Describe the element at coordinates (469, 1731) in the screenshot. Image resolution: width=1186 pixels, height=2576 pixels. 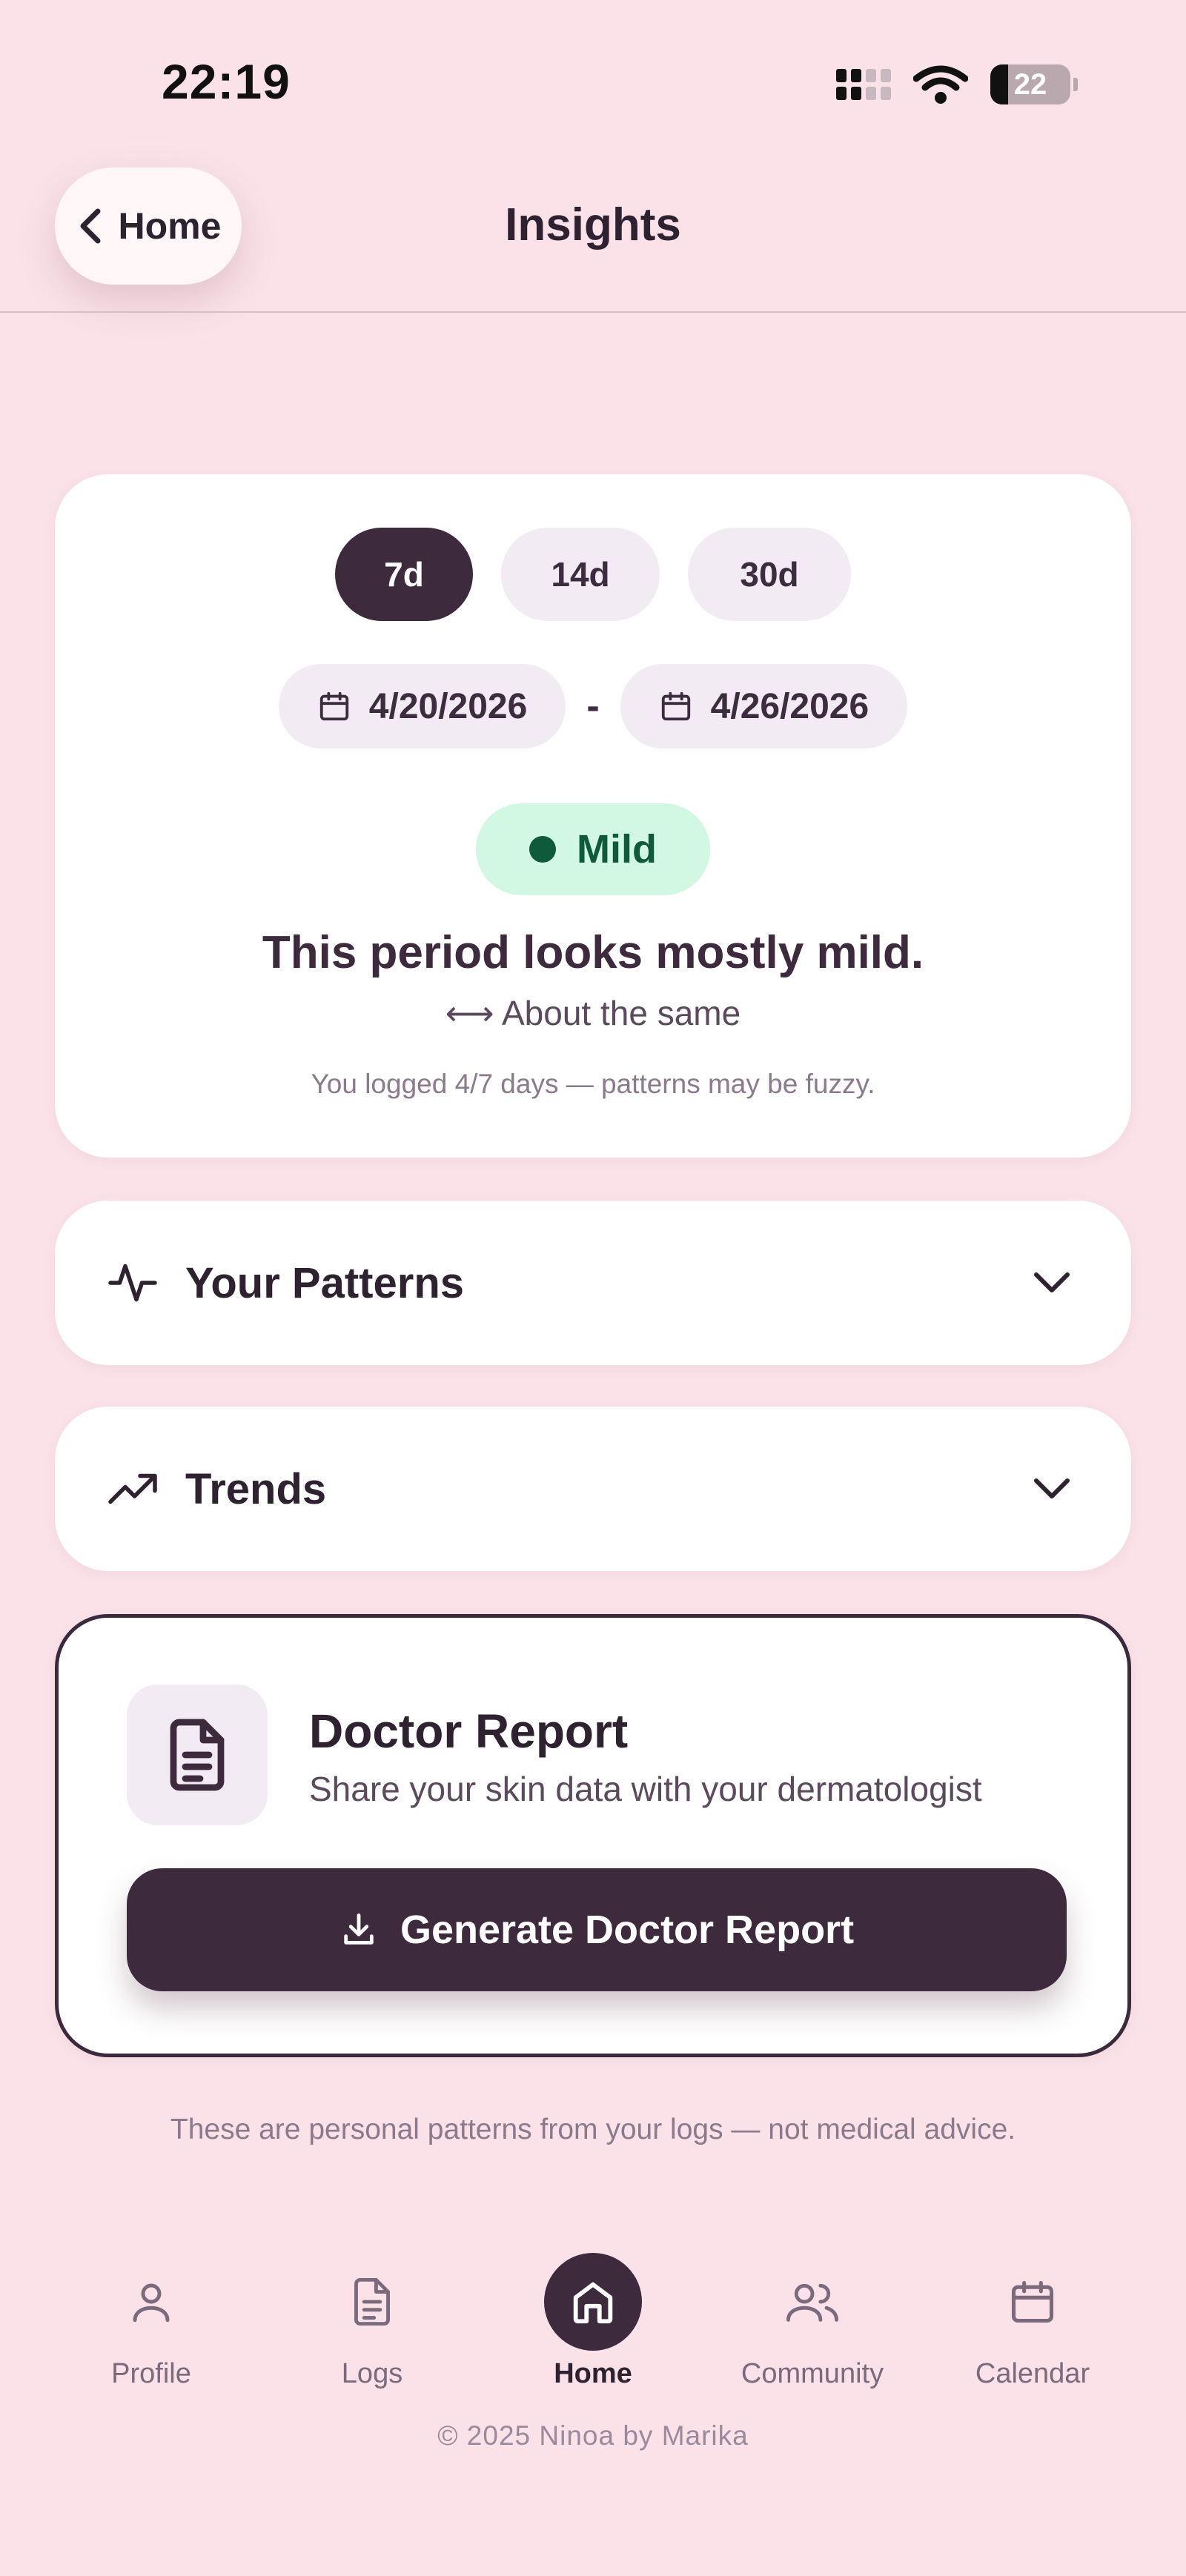
I see `report-title: Doctor Report` at that location.